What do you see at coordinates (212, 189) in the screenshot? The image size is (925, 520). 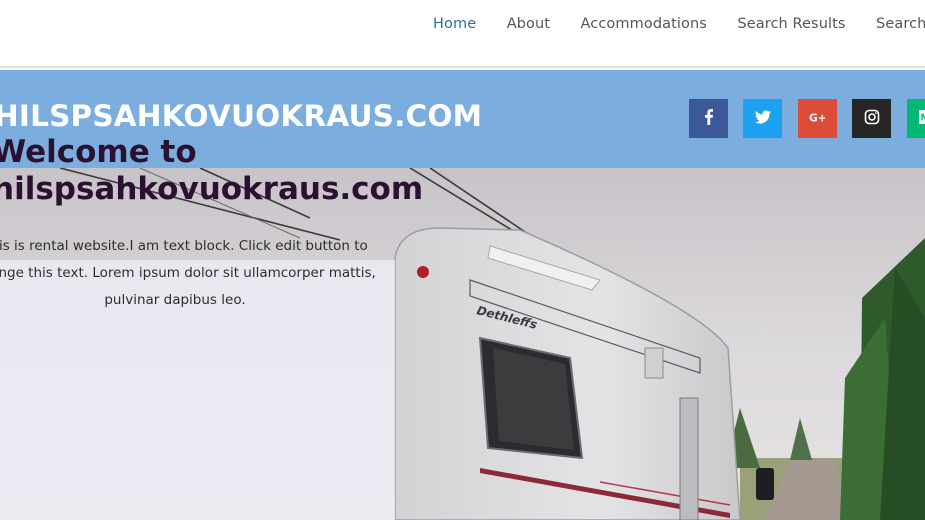 I see `welcome-heading-line2: hilspsahkovuokraus.com` at bounding box center [212, 189].